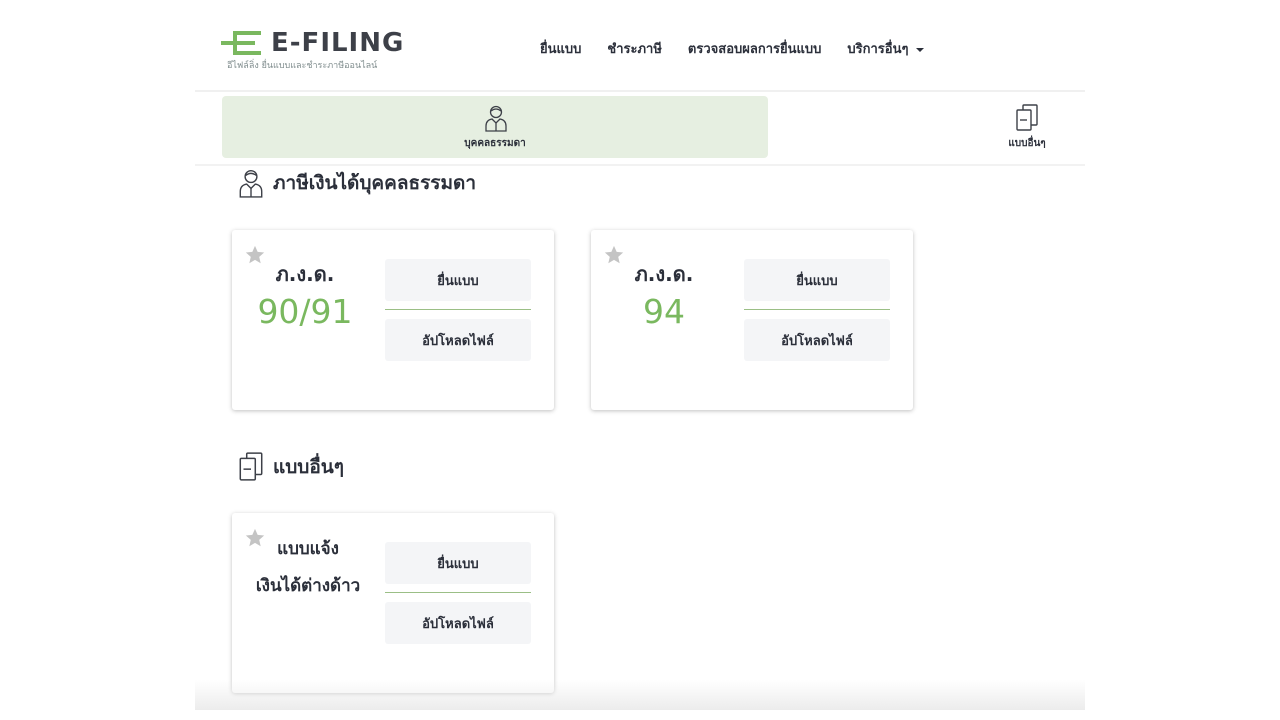 The image size is (1280, 720). I want to click on form-name-line-1: แบบแจ้ง, so click(308, 549).